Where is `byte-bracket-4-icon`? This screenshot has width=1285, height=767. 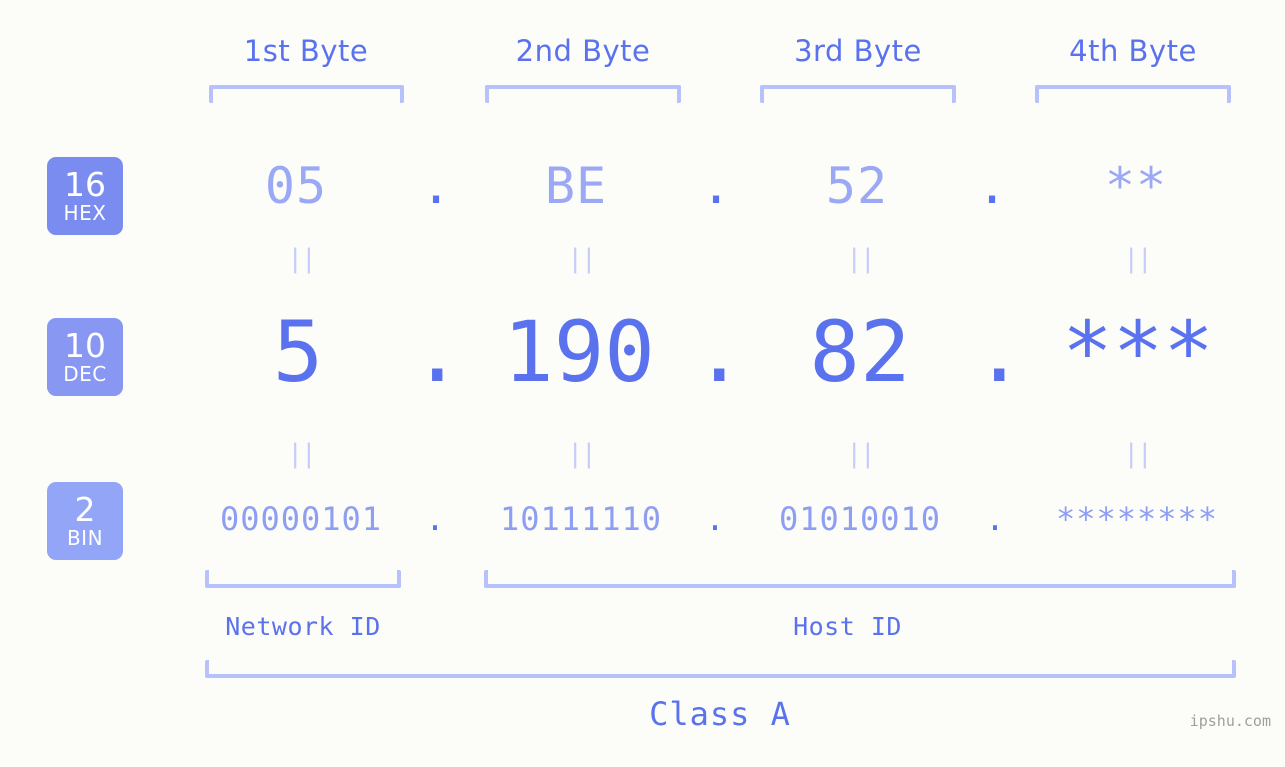 byte-bracket-4-icon is located at coordinates (1133, 94).